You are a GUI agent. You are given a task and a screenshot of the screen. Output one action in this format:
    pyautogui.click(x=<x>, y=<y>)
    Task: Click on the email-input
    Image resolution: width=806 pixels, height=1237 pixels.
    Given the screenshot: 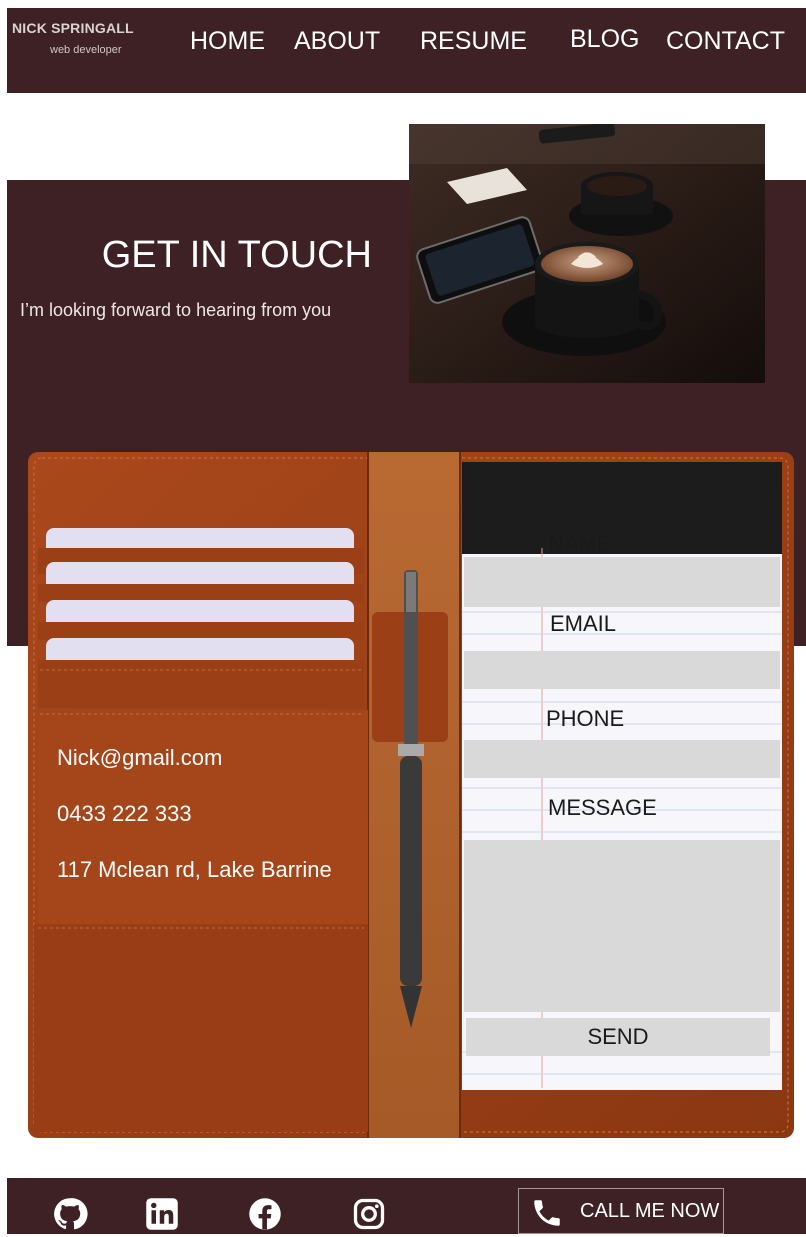 What is the action you would take?
    pyautogui.click(x=622, y=670)
    